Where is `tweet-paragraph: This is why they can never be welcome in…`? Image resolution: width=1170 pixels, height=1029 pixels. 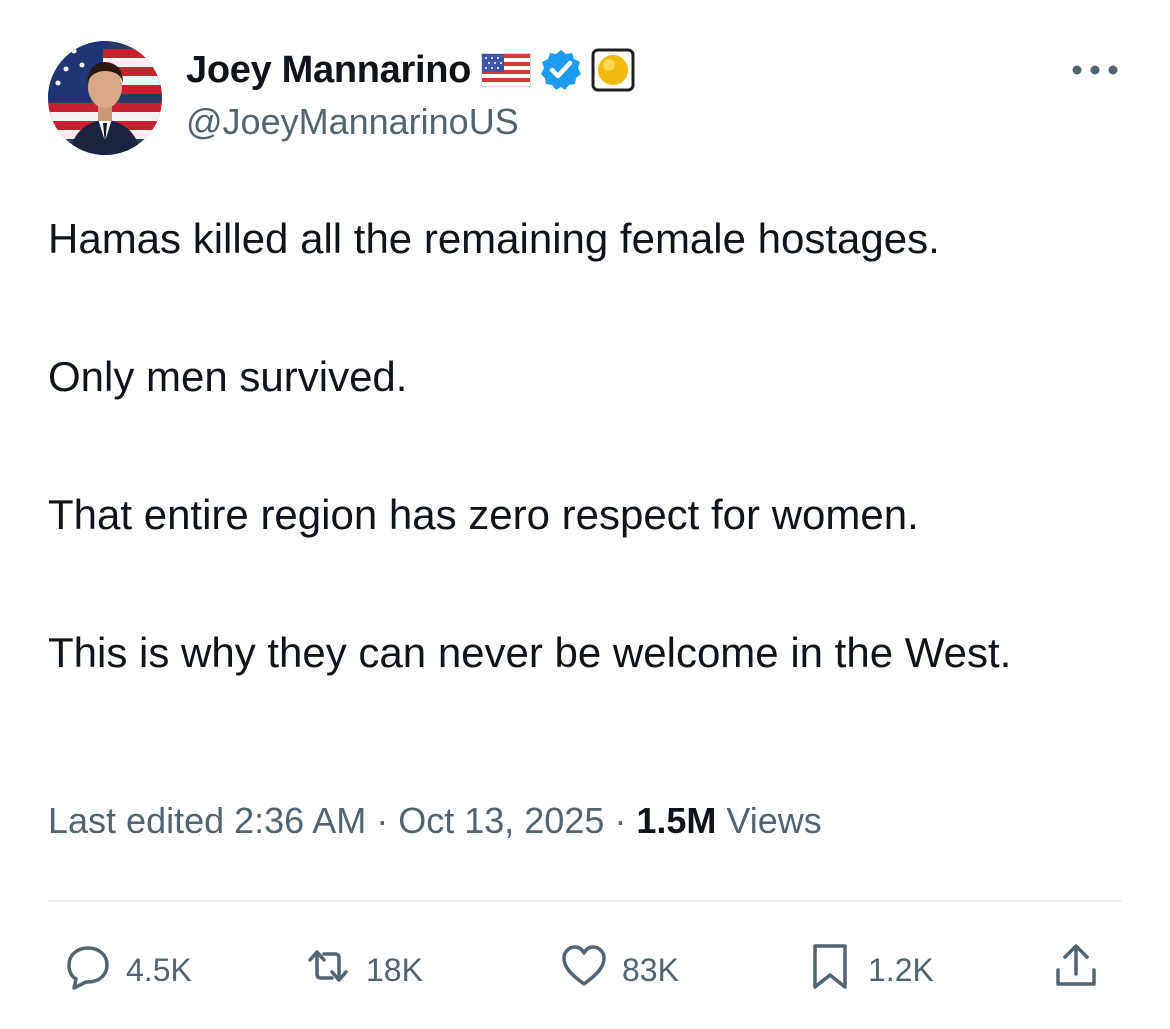
tweet-paragraph: This is why they can never be welcome in… is located at coordinates (530, 652).